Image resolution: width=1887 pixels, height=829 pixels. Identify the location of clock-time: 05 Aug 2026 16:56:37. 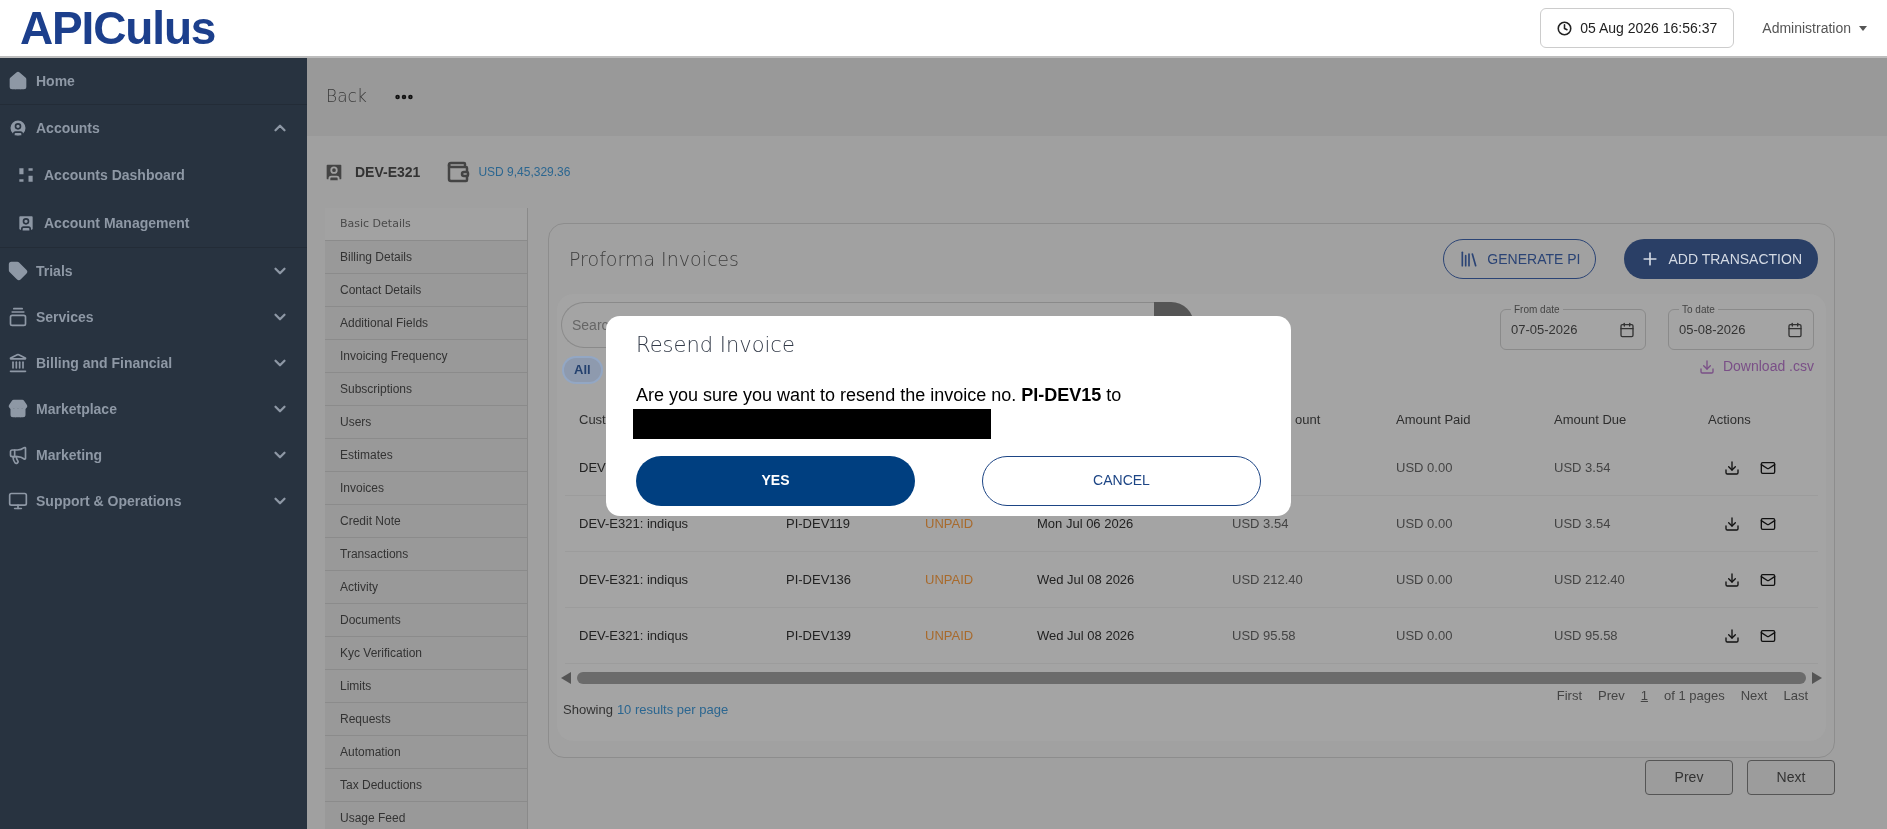
(1649, 28).